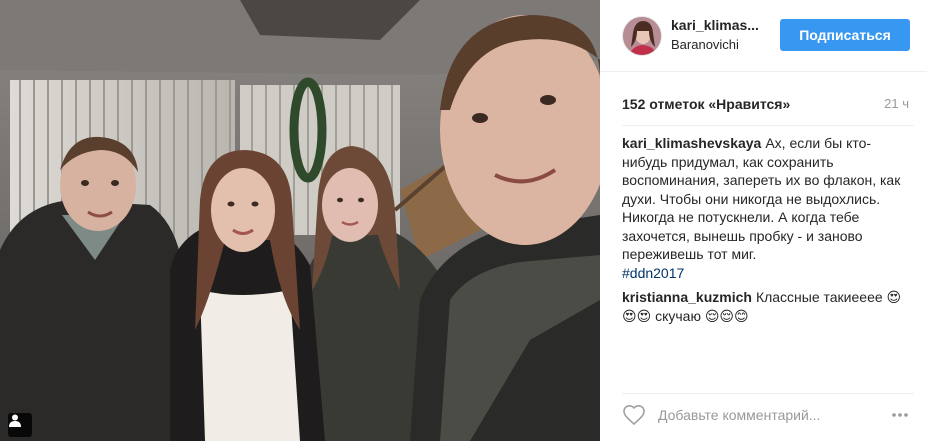 Image resolution: width=927 pixels, height=441 pixels. Describe the element at coordinates (687, 297) in the screenshot. I see `comment-author: kristianna_kuzmich` at that location.